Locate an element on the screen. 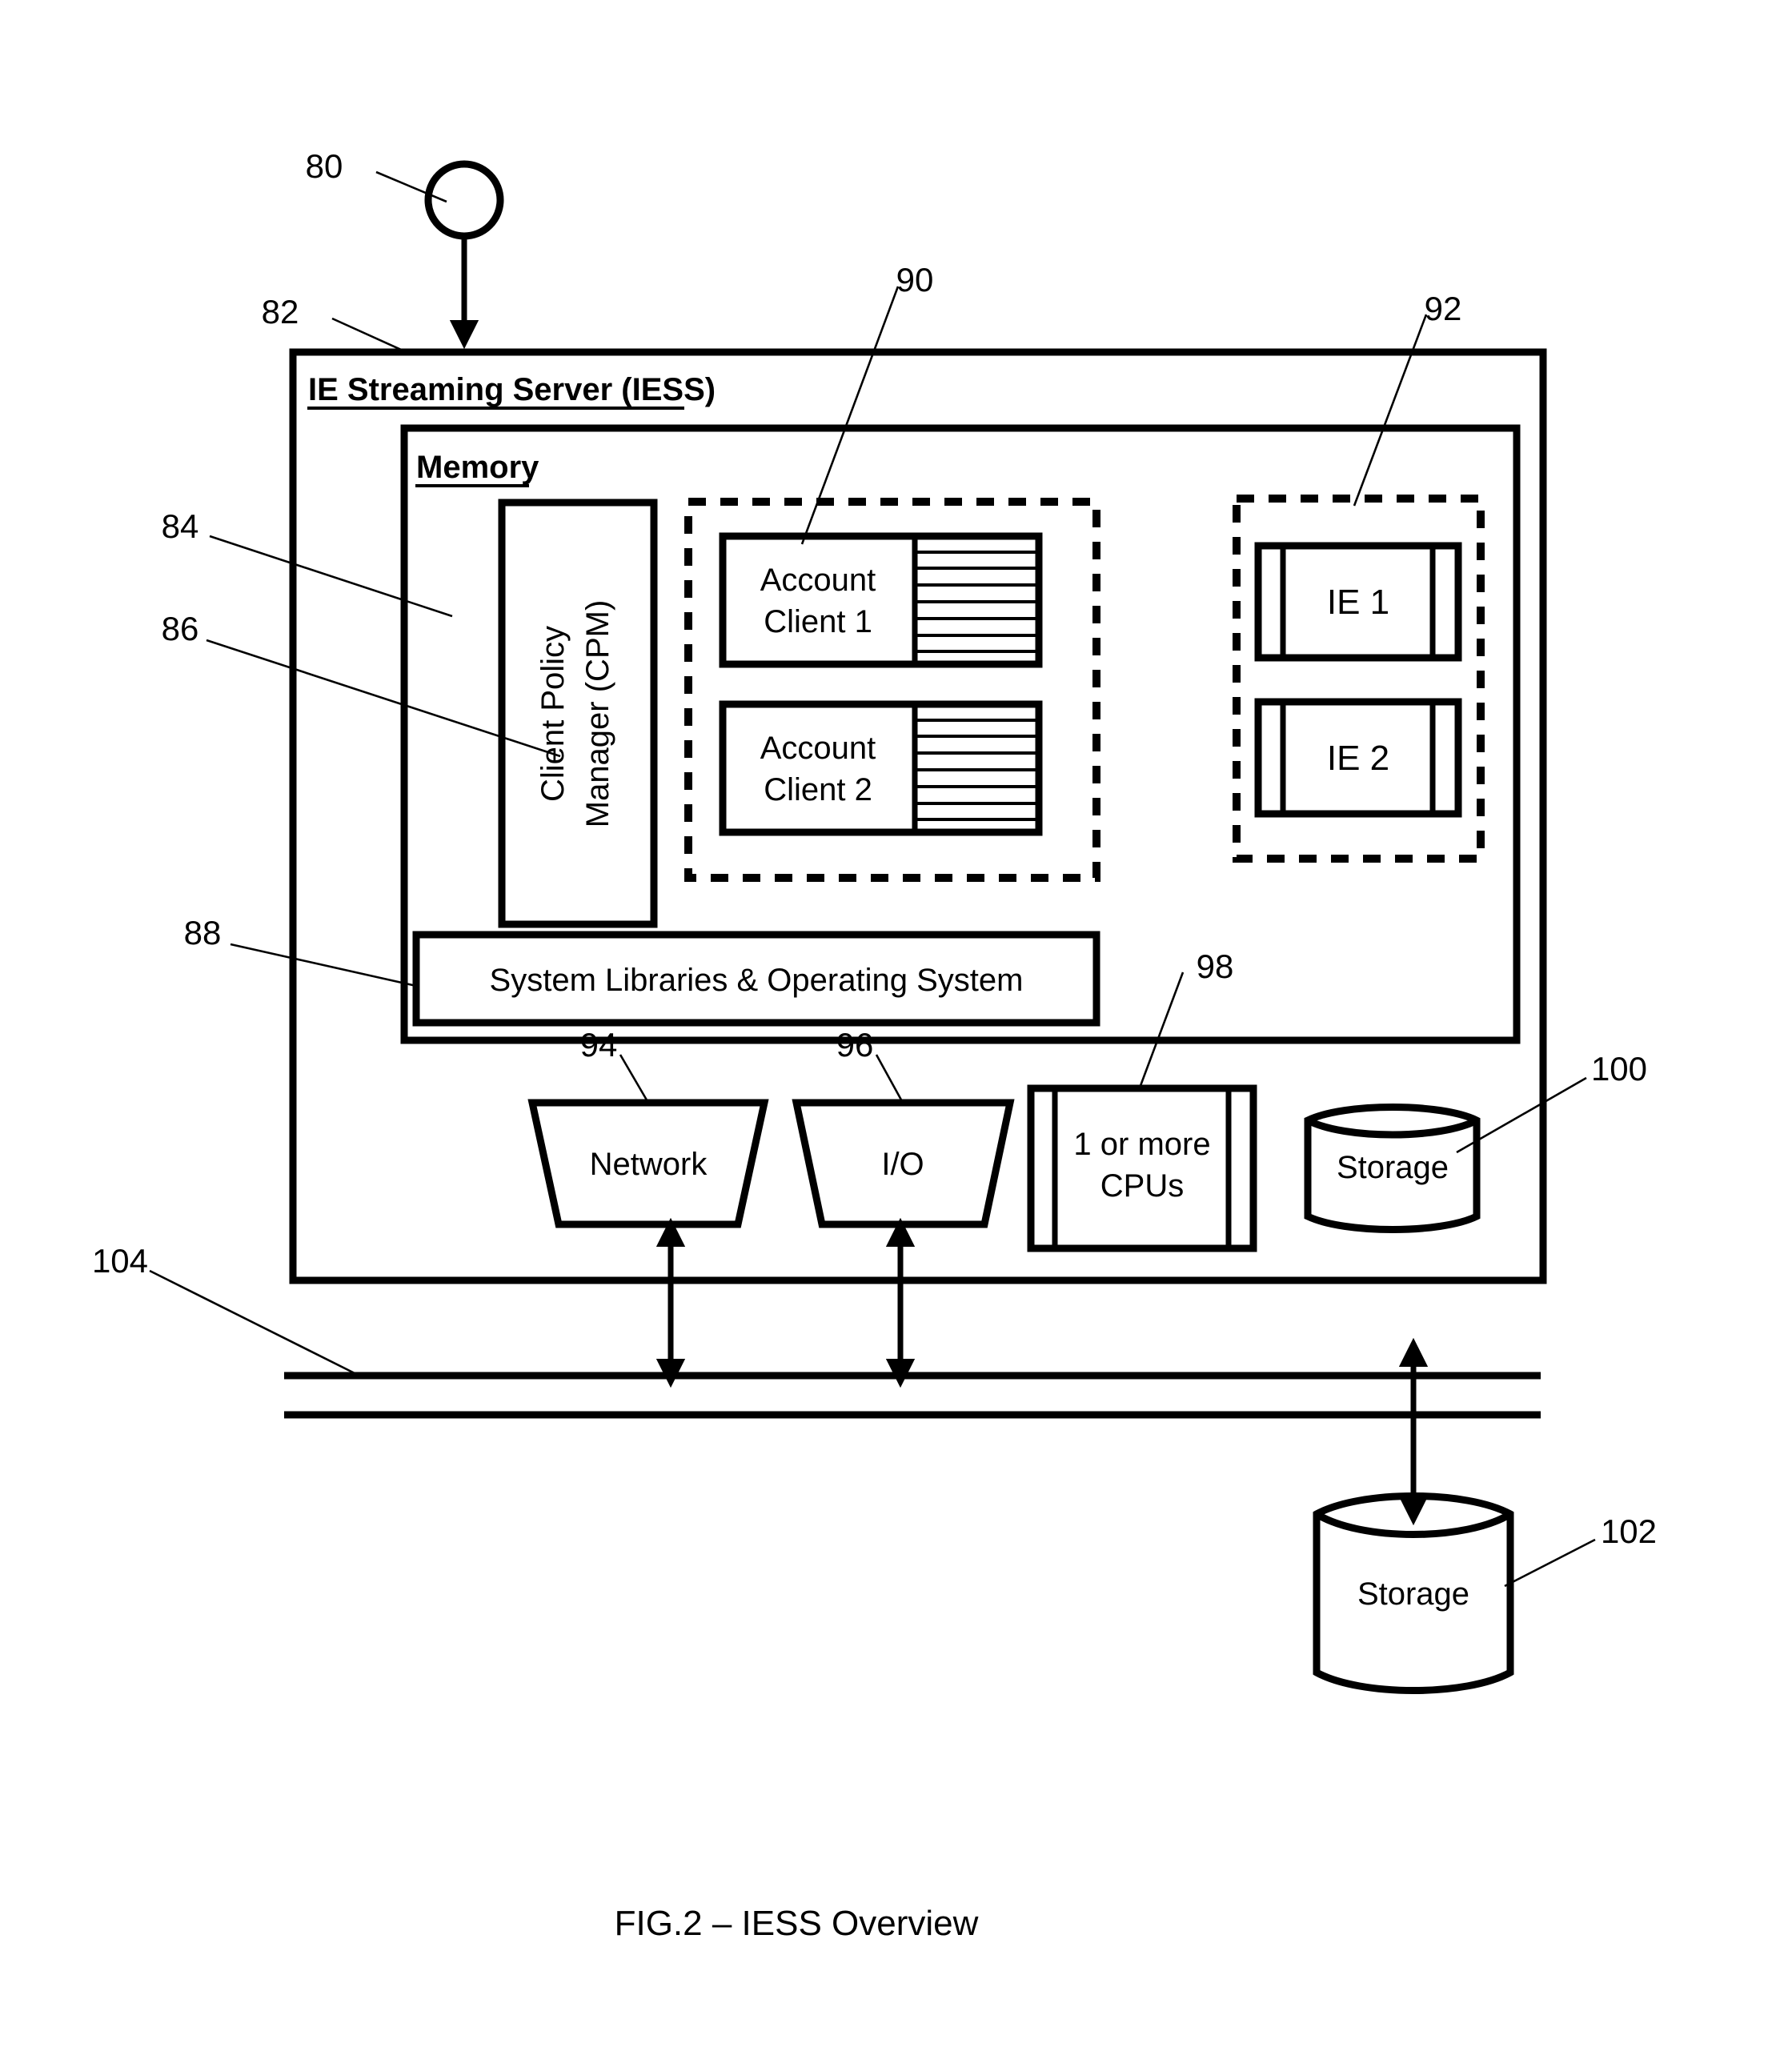  external-storage-cylinder: Storage is located at coordinates (1413, 1593).